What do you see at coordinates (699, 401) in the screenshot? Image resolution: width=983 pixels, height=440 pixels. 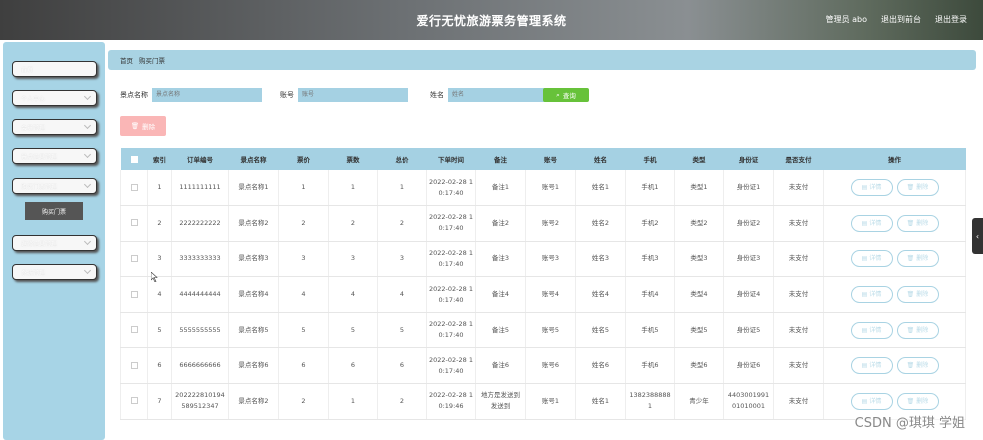 I see `table-cell: 青少年` at bounding box center [699, 401].